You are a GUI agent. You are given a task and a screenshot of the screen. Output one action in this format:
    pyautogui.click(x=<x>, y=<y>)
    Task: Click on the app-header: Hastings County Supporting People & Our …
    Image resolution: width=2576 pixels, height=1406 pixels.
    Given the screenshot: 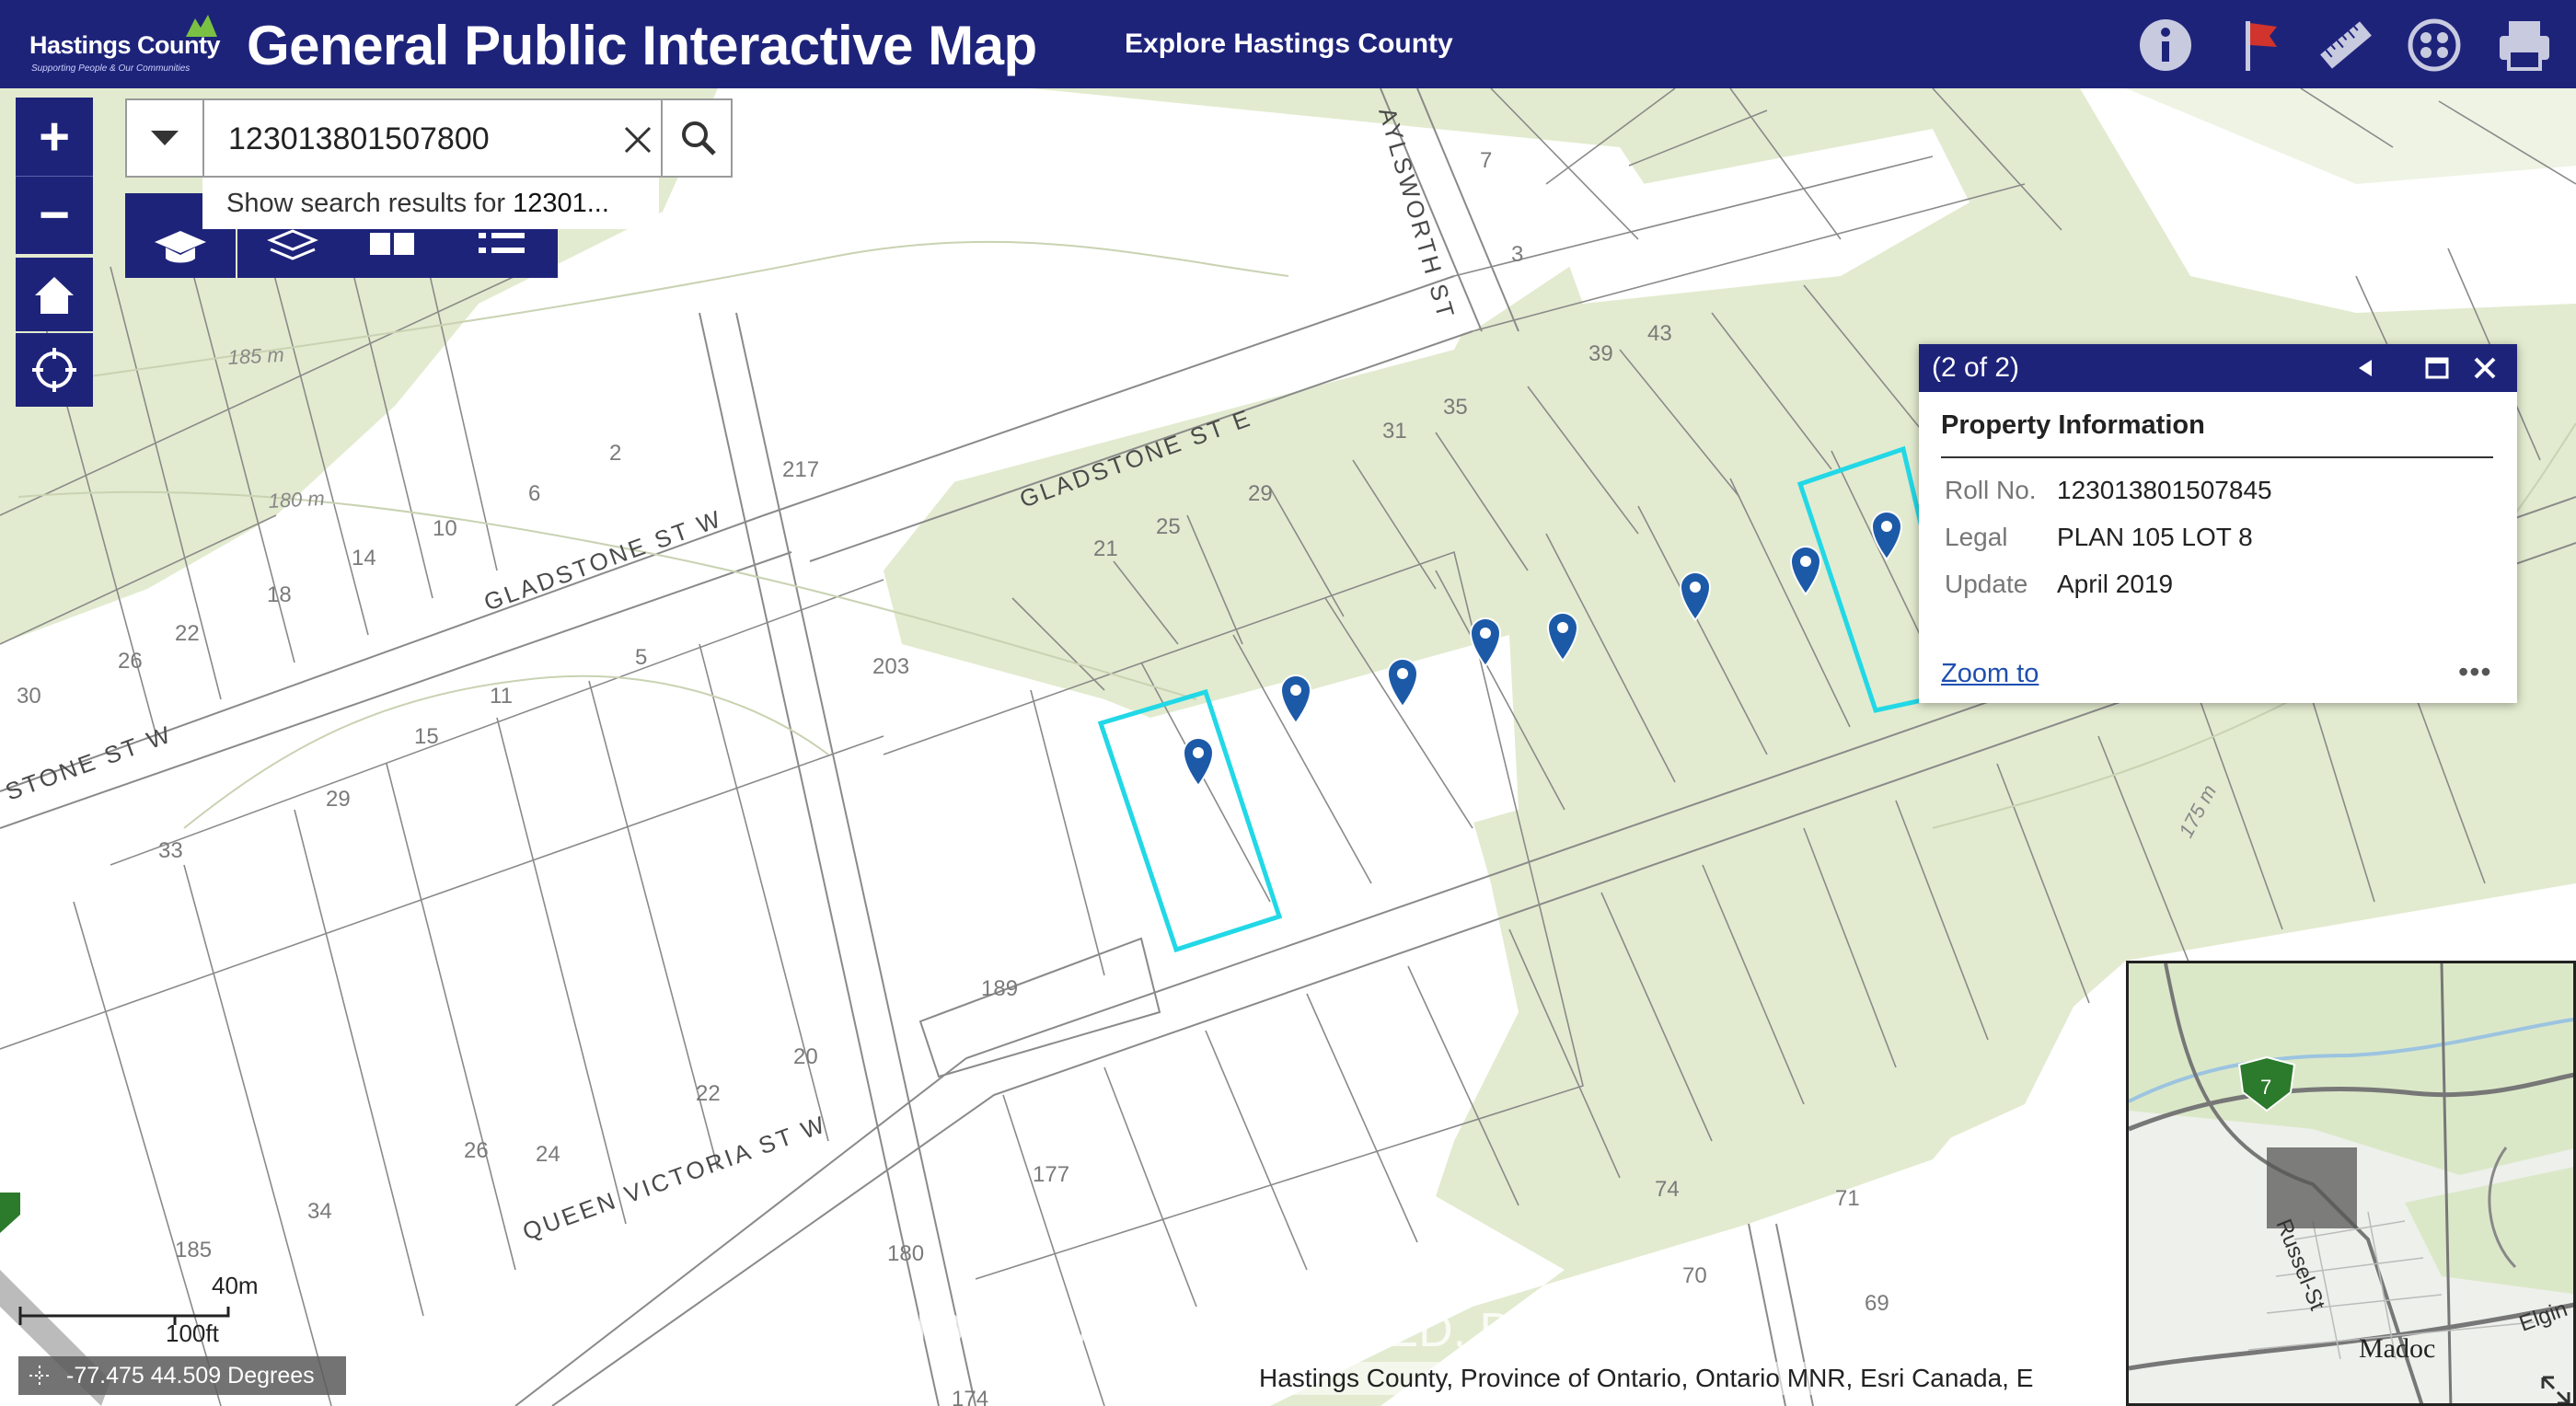 What is the action you would take?
    pyautogui.click(x=1288, y=44)
    